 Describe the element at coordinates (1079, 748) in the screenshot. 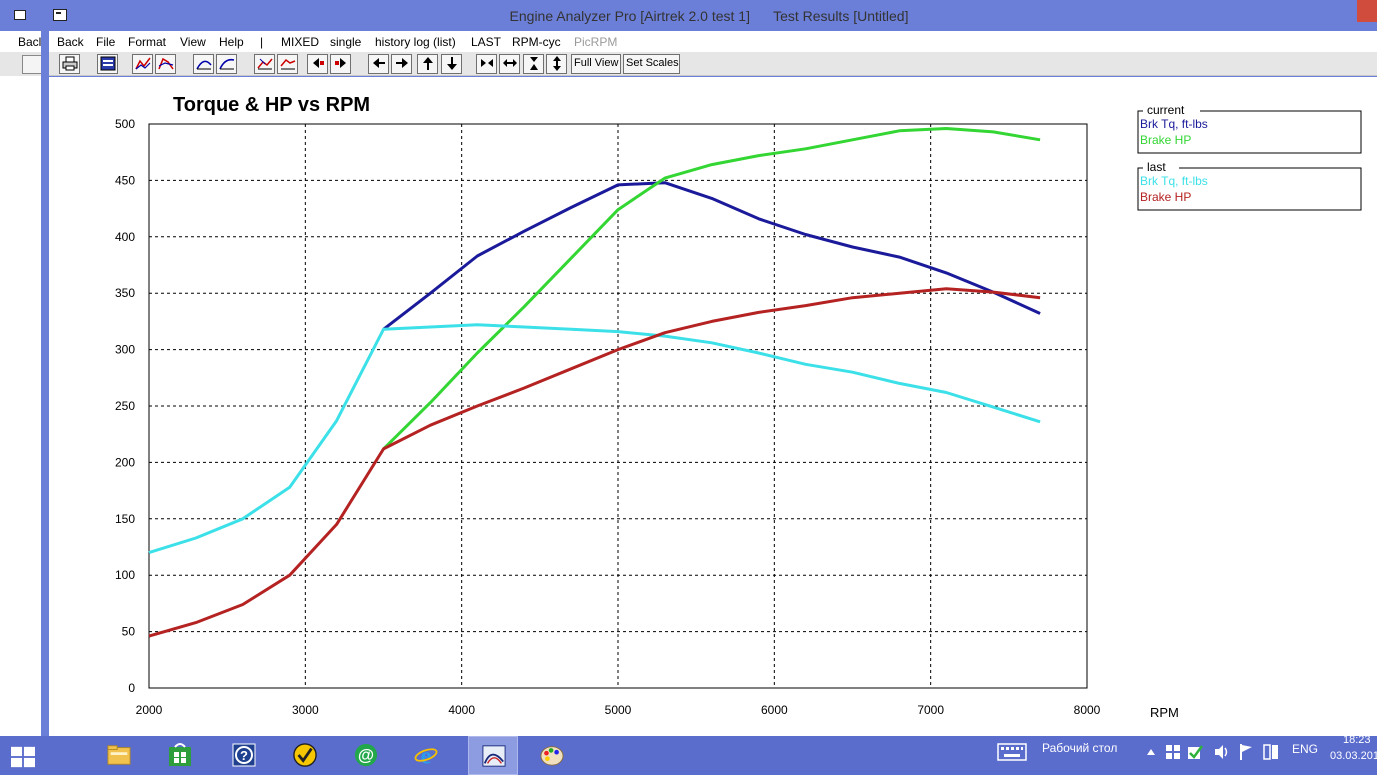

I see `desktop-toolbar-label: Рабочий стол` at that location.